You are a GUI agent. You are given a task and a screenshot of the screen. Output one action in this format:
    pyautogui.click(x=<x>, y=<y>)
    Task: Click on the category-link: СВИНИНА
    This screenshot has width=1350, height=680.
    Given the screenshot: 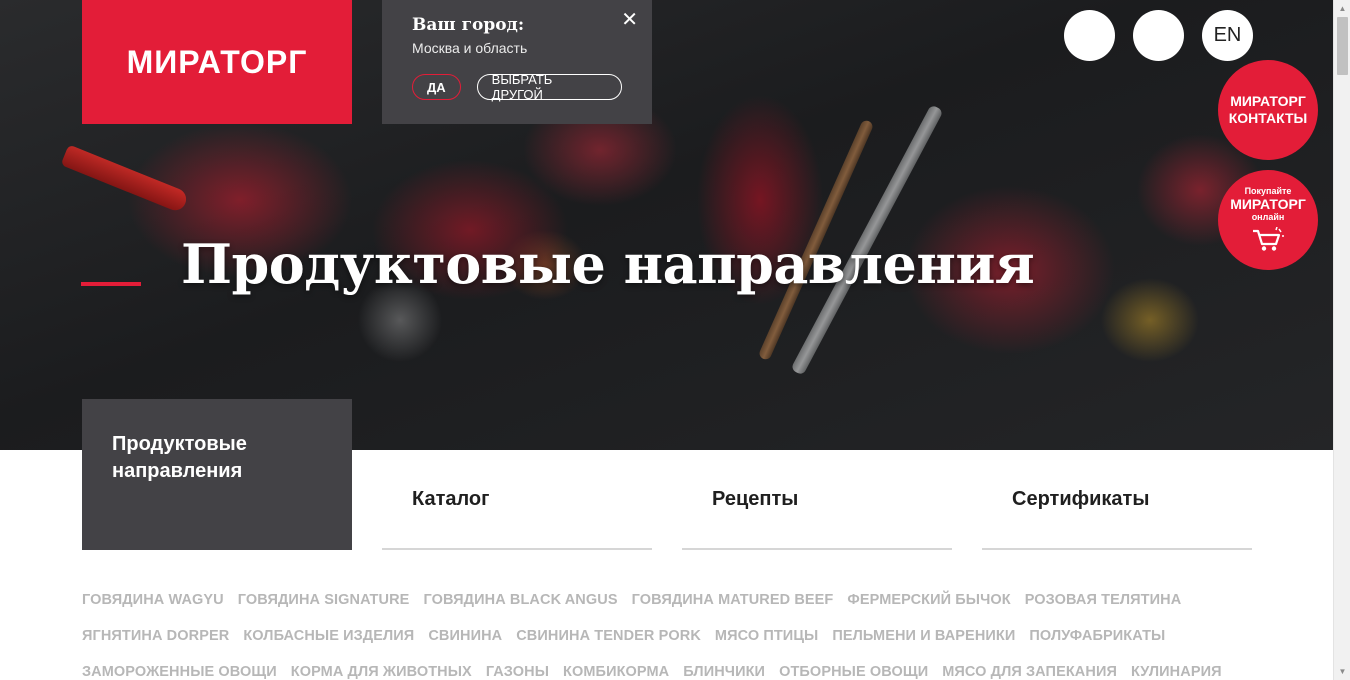 What is the action you would take?
    pyautogui.click(x=465, y=636)
    